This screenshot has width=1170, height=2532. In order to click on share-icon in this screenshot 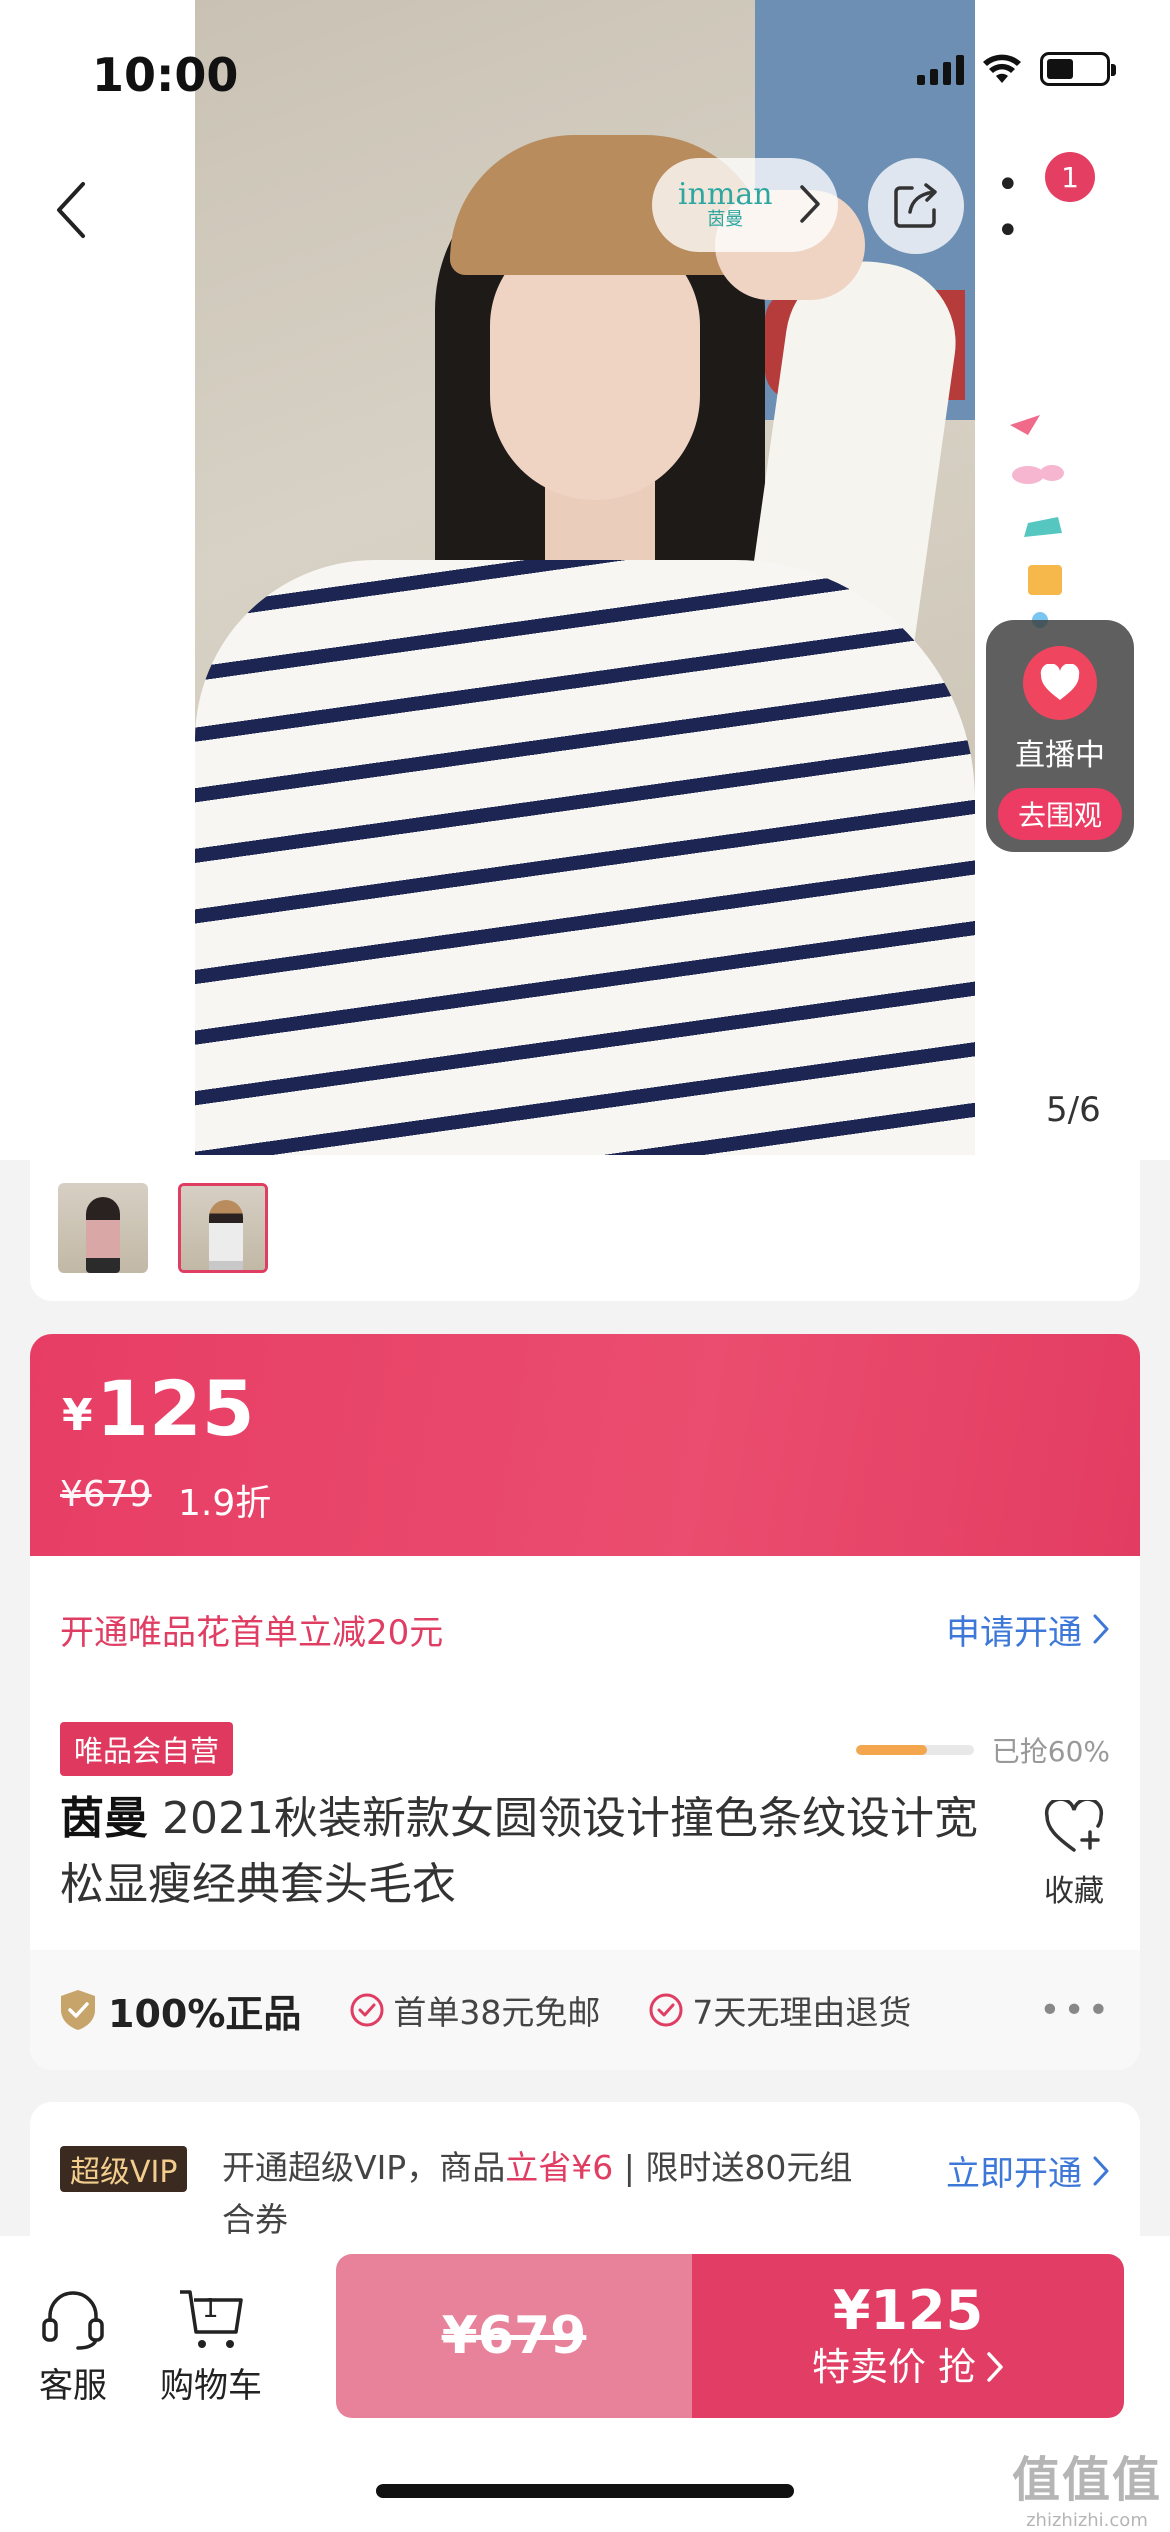, I will do `click(915, 205)`.